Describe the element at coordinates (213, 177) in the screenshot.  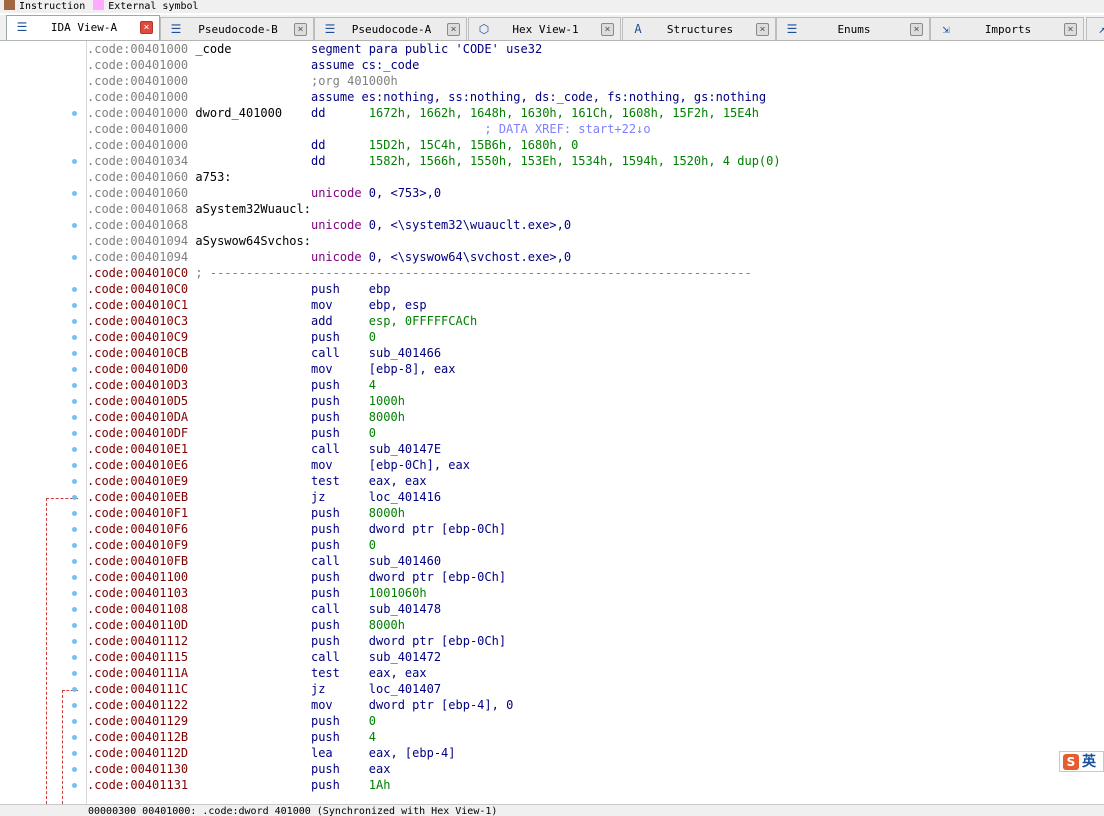
I see `label-name: a753:` at that location.